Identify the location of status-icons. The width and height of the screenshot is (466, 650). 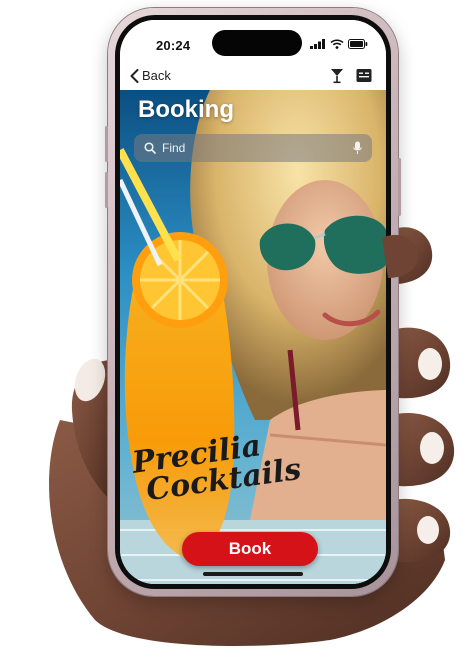
(339, 44).